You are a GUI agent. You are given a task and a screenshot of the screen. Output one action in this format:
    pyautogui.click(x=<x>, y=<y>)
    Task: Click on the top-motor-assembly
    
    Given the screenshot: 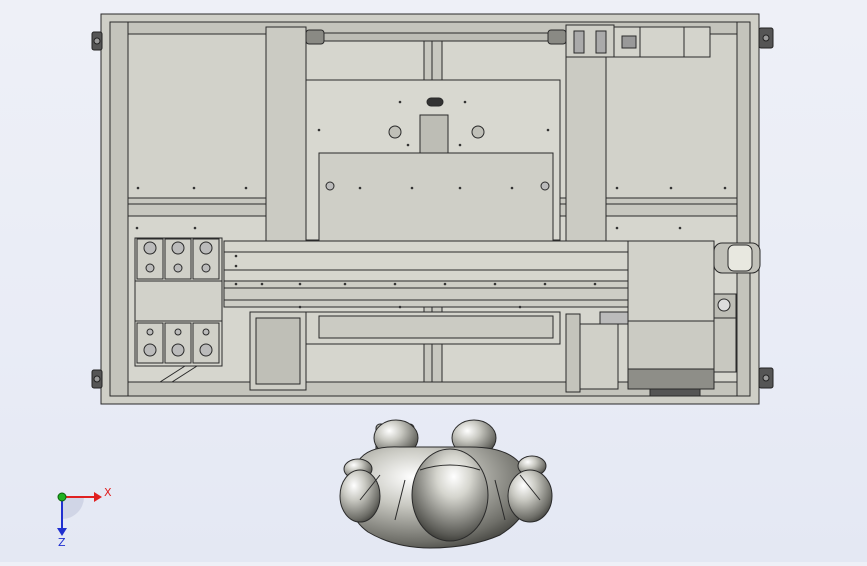 What is the action you would take?
    pyautogui.click(x=638, y=41)
    